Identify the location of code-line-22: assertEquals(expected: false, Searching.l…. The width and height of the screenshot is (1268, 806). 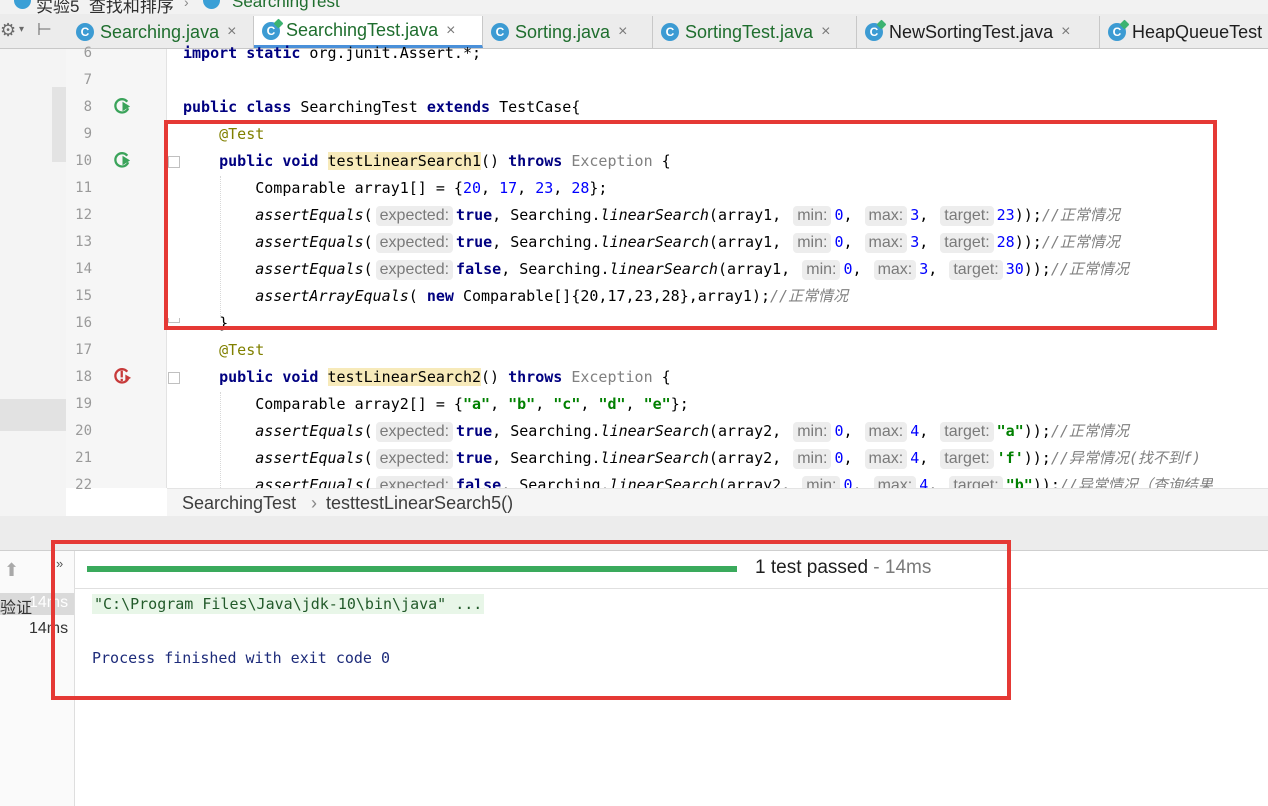
(698, 481).